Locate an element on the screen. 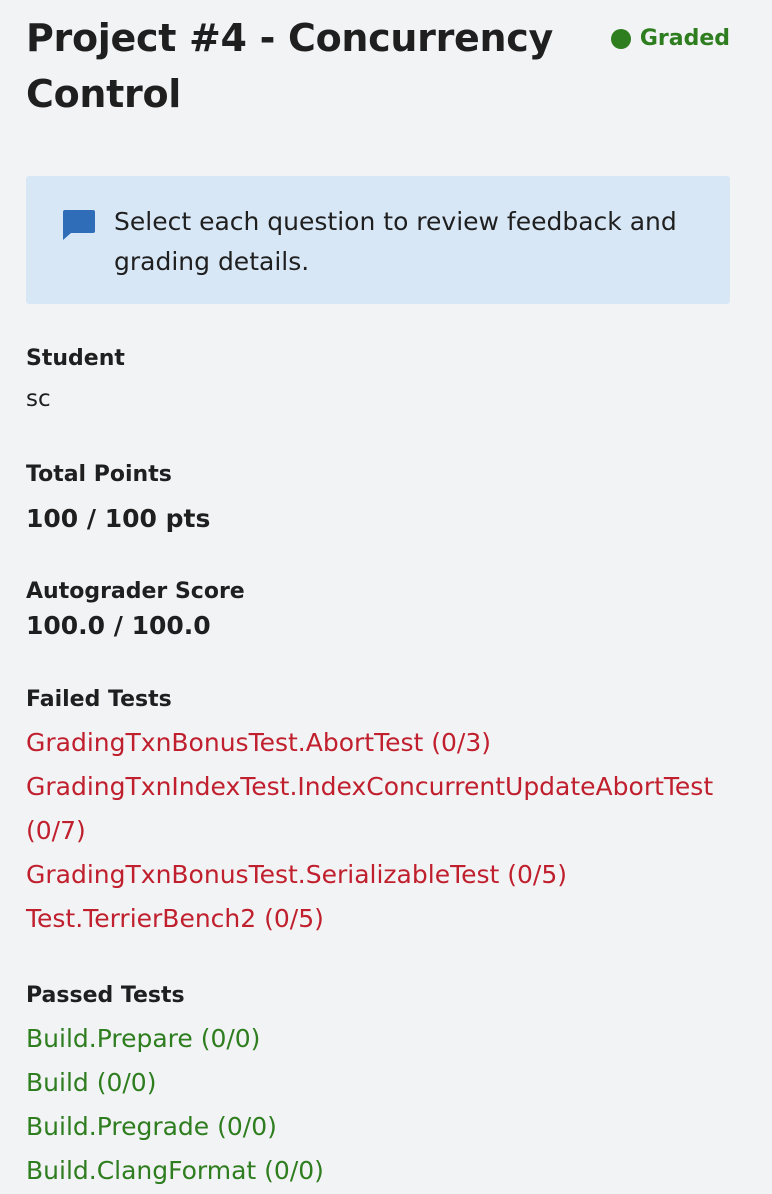 This screenshot has width=772, height=1194. passed-test-item: Build (0/0) is located at coordinates (396, 1083).